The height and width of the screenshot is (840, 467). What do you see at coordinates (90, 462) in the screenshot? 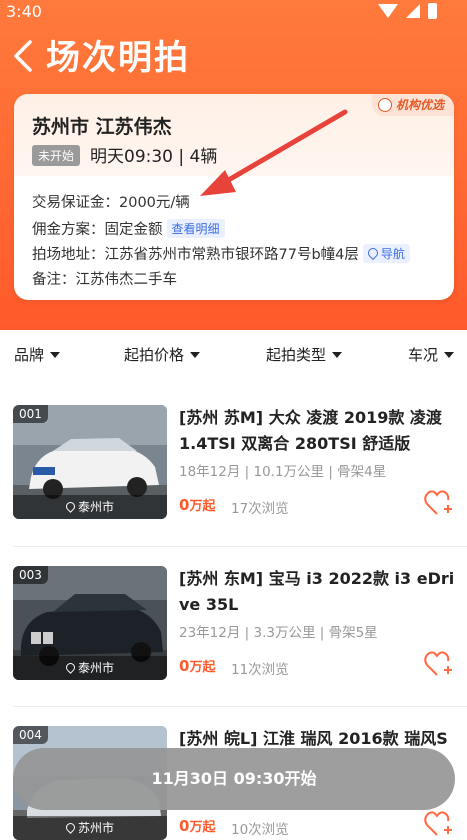
I see `car-photo: 001 泰州市` at bounding box center [90, 462].